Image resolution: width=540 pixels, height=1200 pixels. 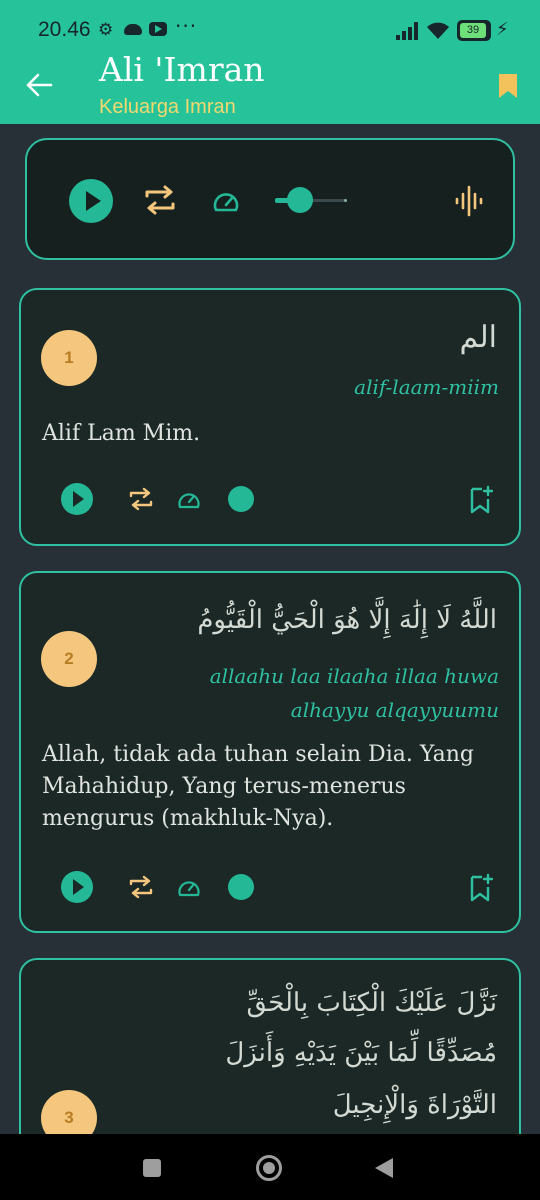 What do you see at coordinates (167, 107) in the screenshot?
I see `page-subtitle: Keluarga Imran` at bounding box center [167, 107].